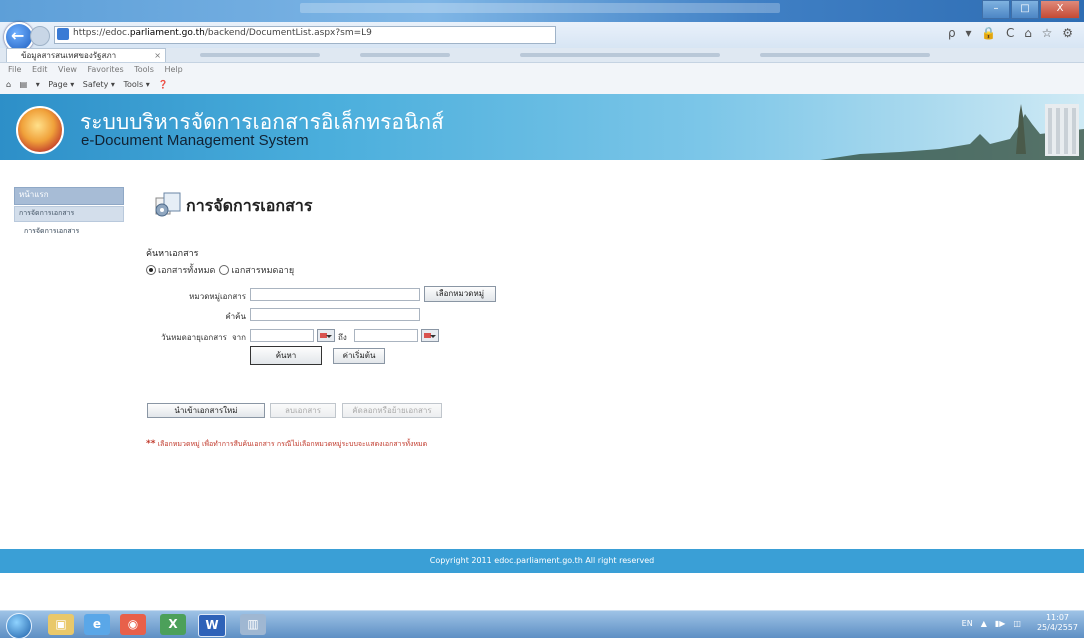 Image resolution: width=1084 pixels, height=639 pixels. I want to click on excel-icon: X, so click(173, 624).